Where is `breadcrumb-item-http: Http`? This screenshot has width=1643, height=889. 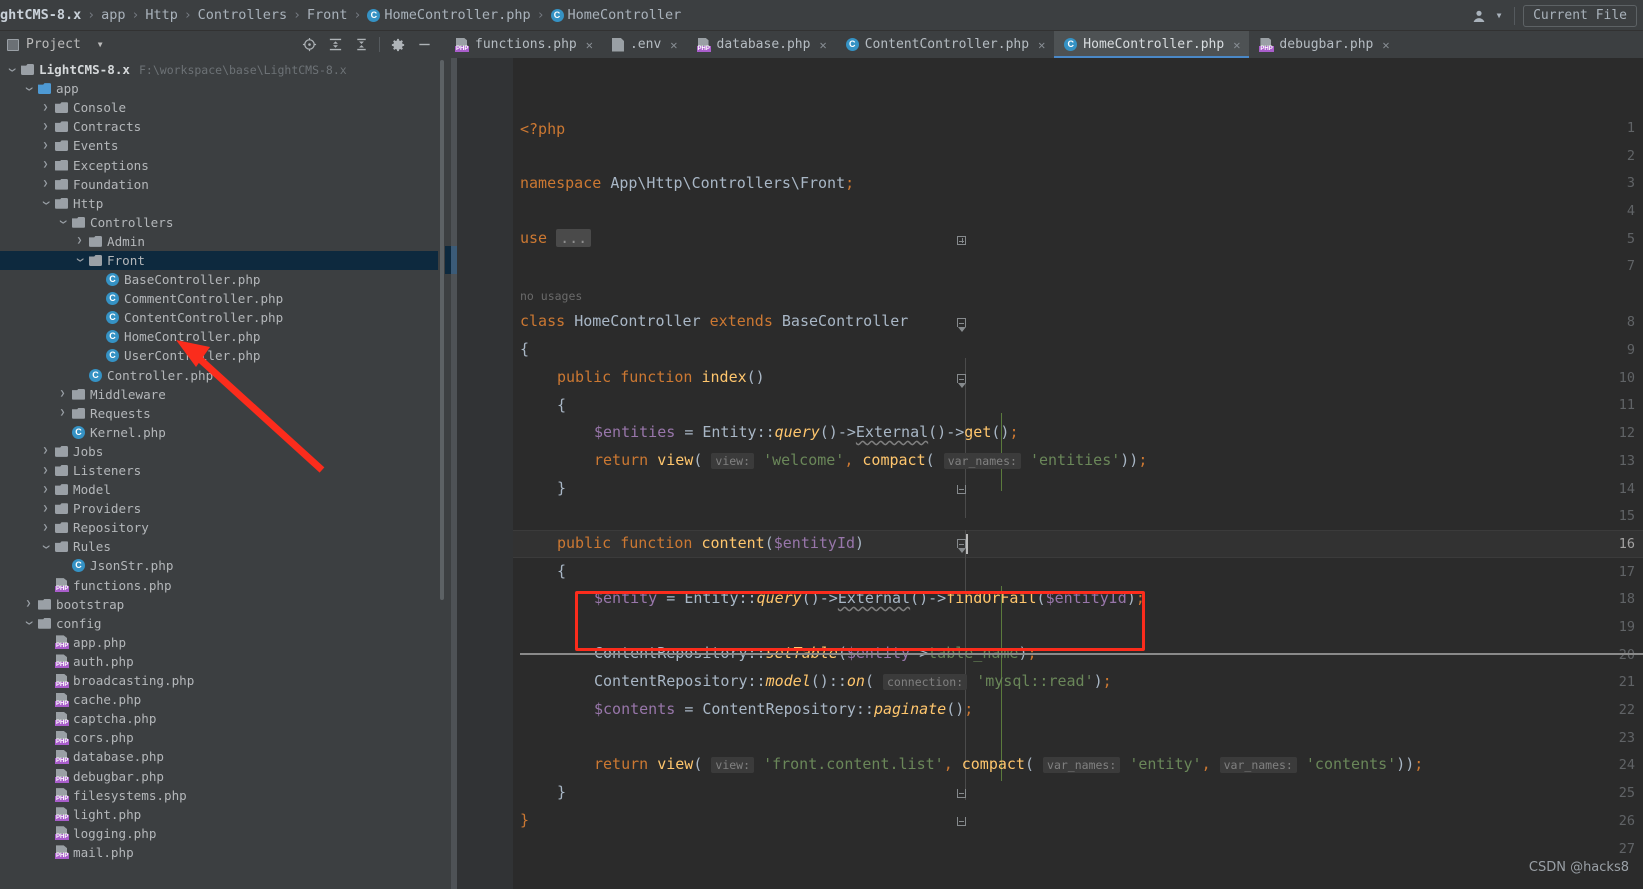
breadcrumb-item-http: Http is located at coordinates (161, 15).